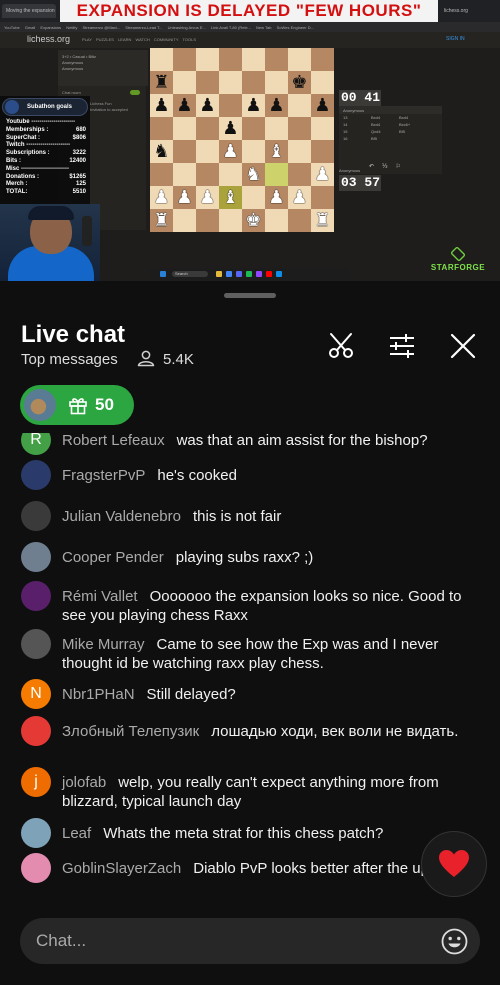 This screenshot has width=500, height=985. What do you see at coordinates (49, 107) in the screenshot?
I see `goals-title: Subathon goals` at bounding box center [49, 107].